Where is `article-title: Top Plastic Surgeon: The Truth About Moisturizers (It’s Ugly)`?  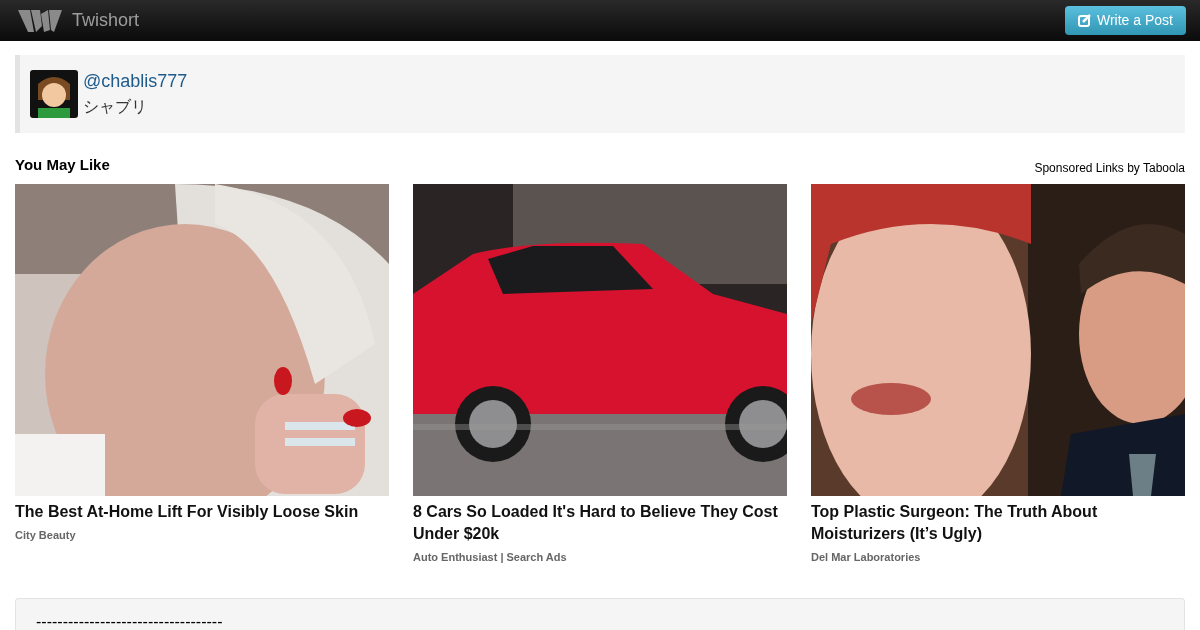
article-title: Top Plastic Surgeon: The Truth About Moisturizers (It’s Ugly) is located at coordinates (998, 522).